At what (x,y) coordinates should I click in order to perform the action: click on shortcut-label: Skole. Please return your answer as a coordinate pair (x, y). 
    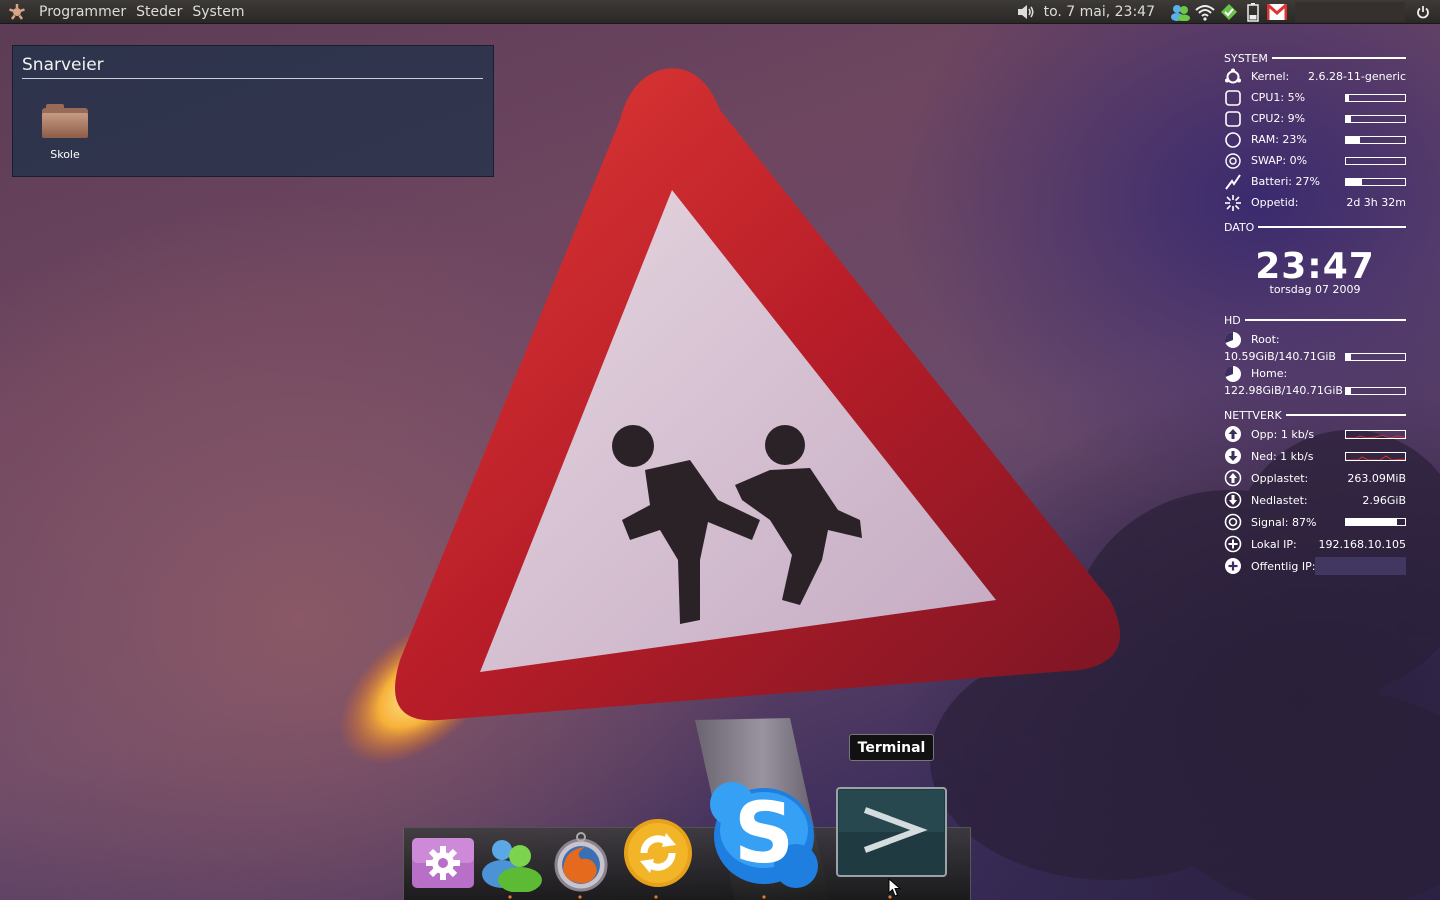
    Looking at the image, I should click on (65, 154).